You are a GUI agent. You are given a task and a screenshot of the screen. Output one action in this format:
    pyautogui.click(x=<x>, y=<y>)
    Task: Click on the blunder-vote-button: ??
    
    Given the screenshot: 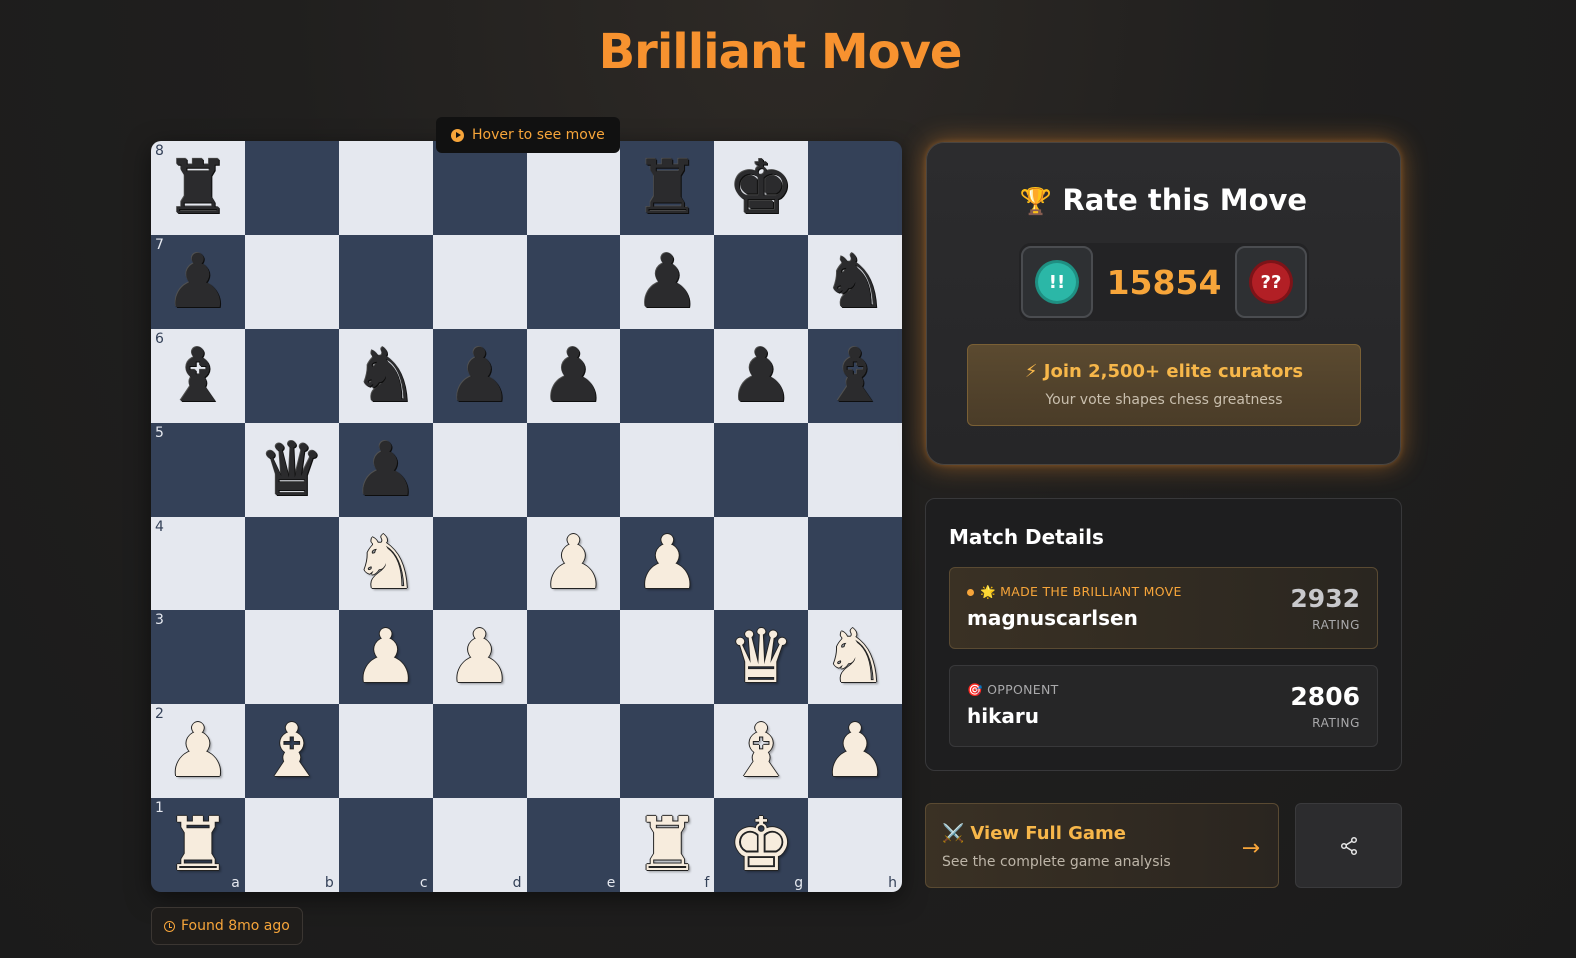 What is the action you would take?
    pyautogui.click(x=1271, y=282)
    